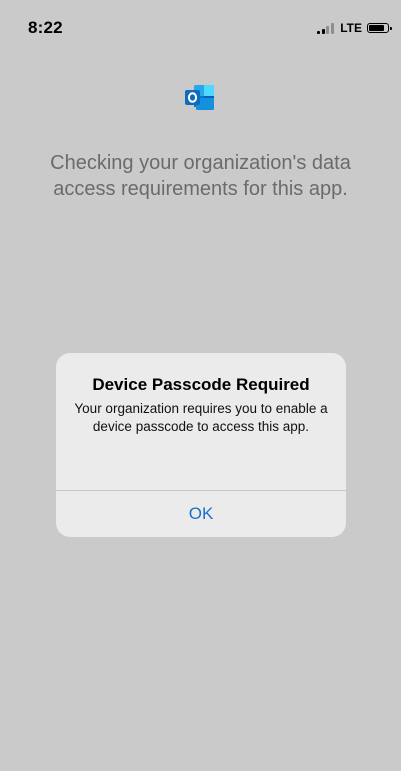  I want to click on battery-icon, so click(379, 28).